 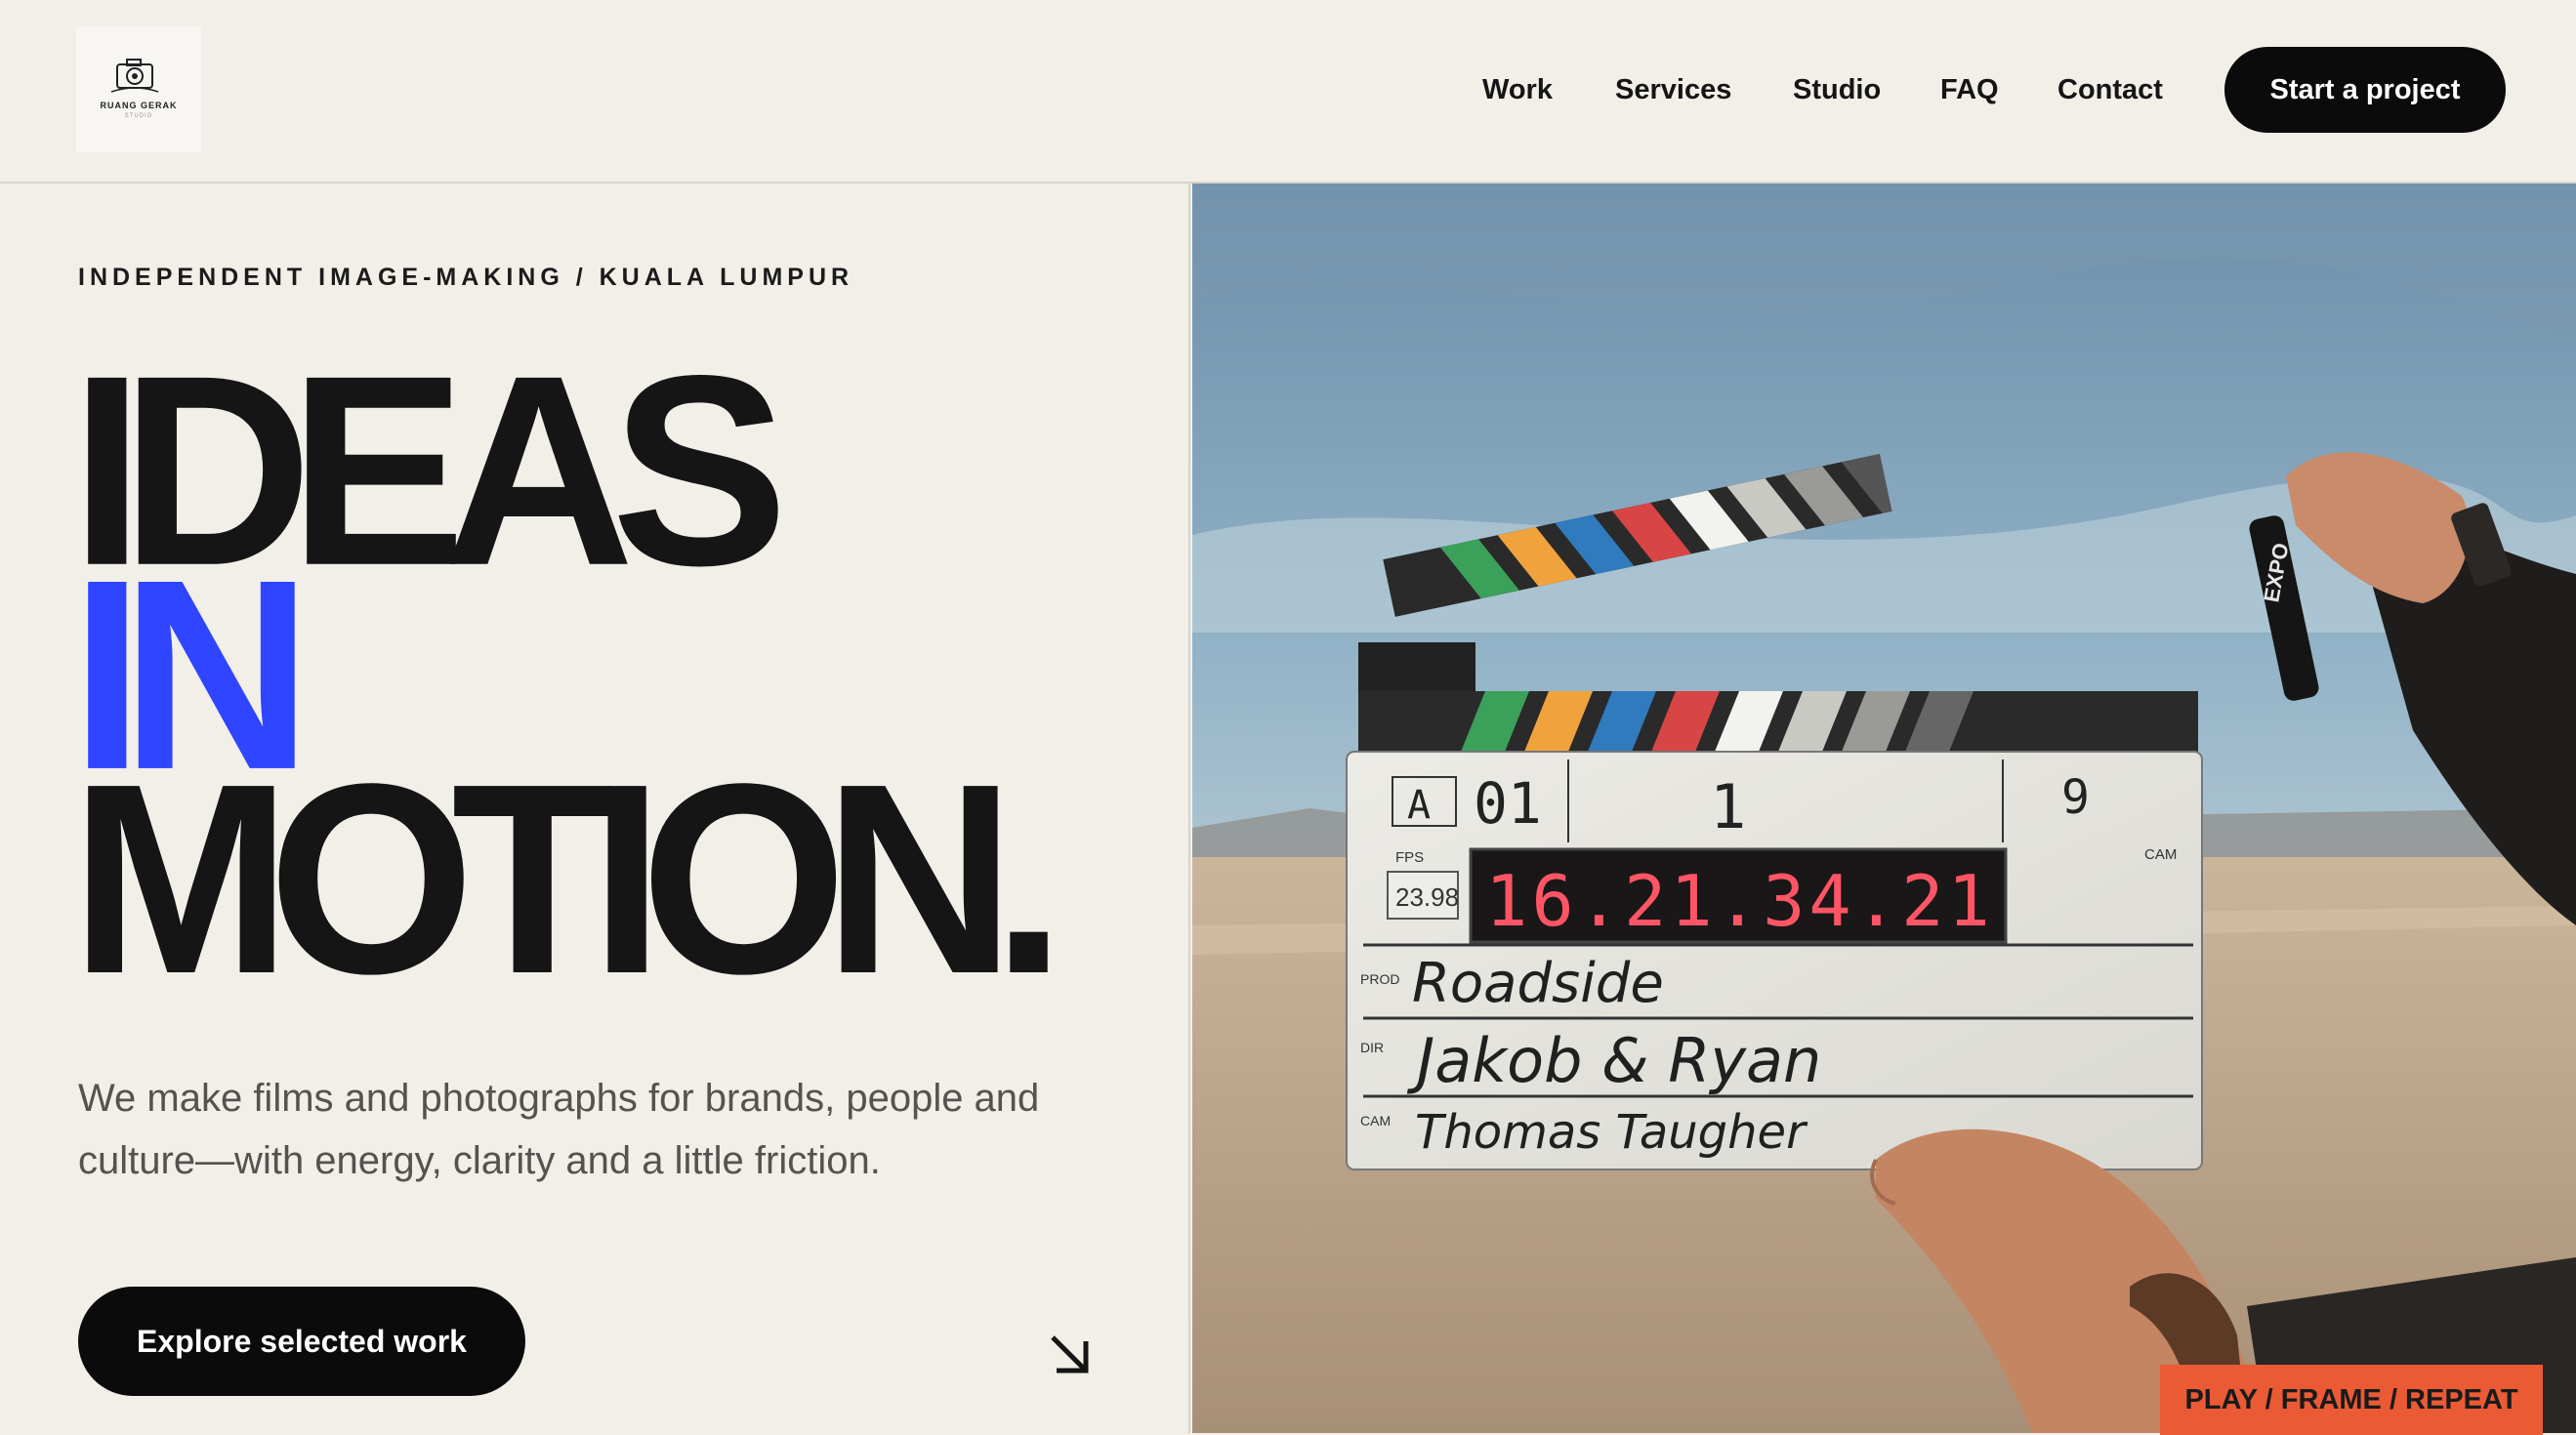 I want to click on nav-item-contact: Contact, so click(x=2110, y=89).